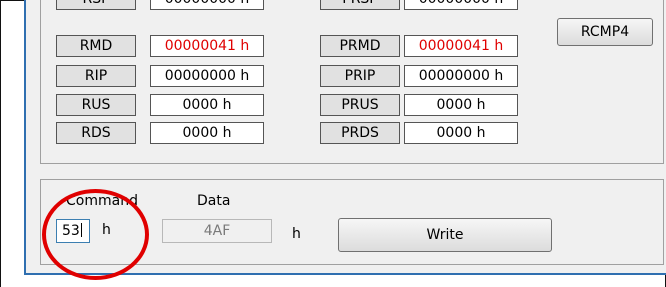  I want to click on register-value-prsp: 00000000 h, so click(461, 5).